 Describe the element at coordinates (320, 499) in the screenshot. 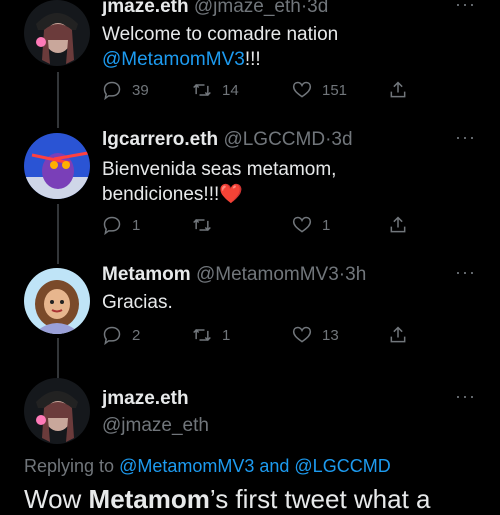

I see `main-tweet-text-rest: ’s first tweet what a` at that location.